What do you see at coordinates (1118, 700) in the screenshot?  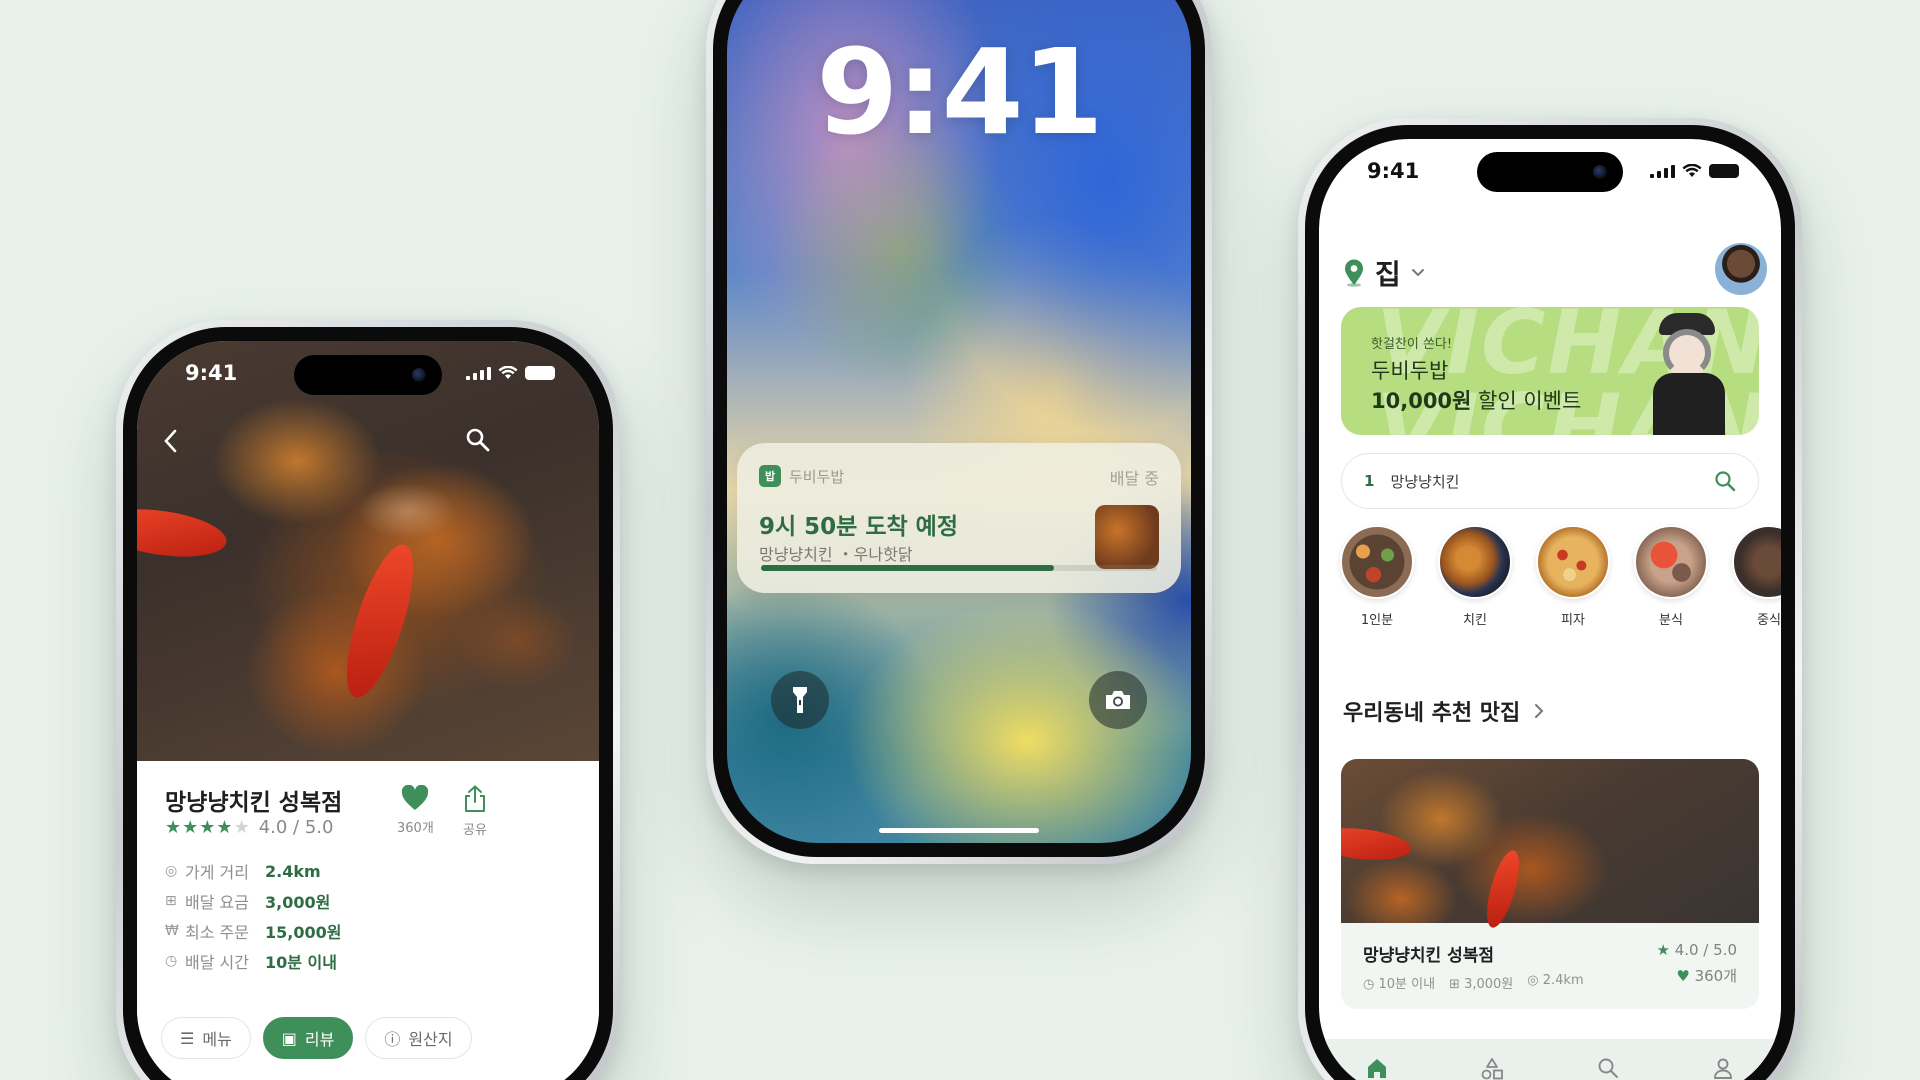 I see `camera-button` at bounding box center [1118, 700].